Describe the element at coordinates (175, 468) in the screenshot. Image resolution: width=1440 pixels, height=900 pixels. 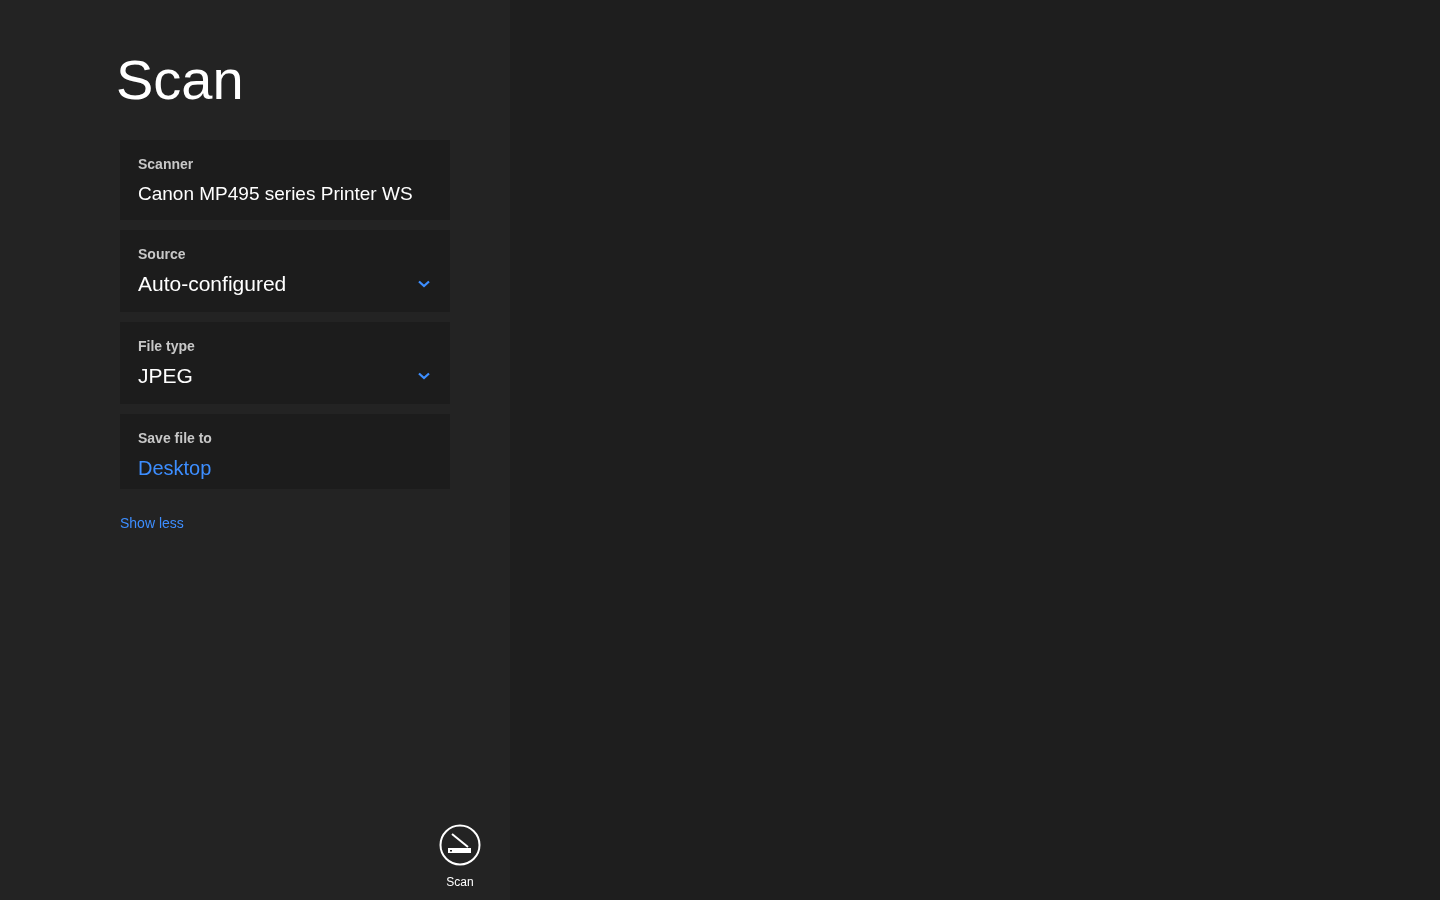
I see `folder-link: Desktop` at that location.